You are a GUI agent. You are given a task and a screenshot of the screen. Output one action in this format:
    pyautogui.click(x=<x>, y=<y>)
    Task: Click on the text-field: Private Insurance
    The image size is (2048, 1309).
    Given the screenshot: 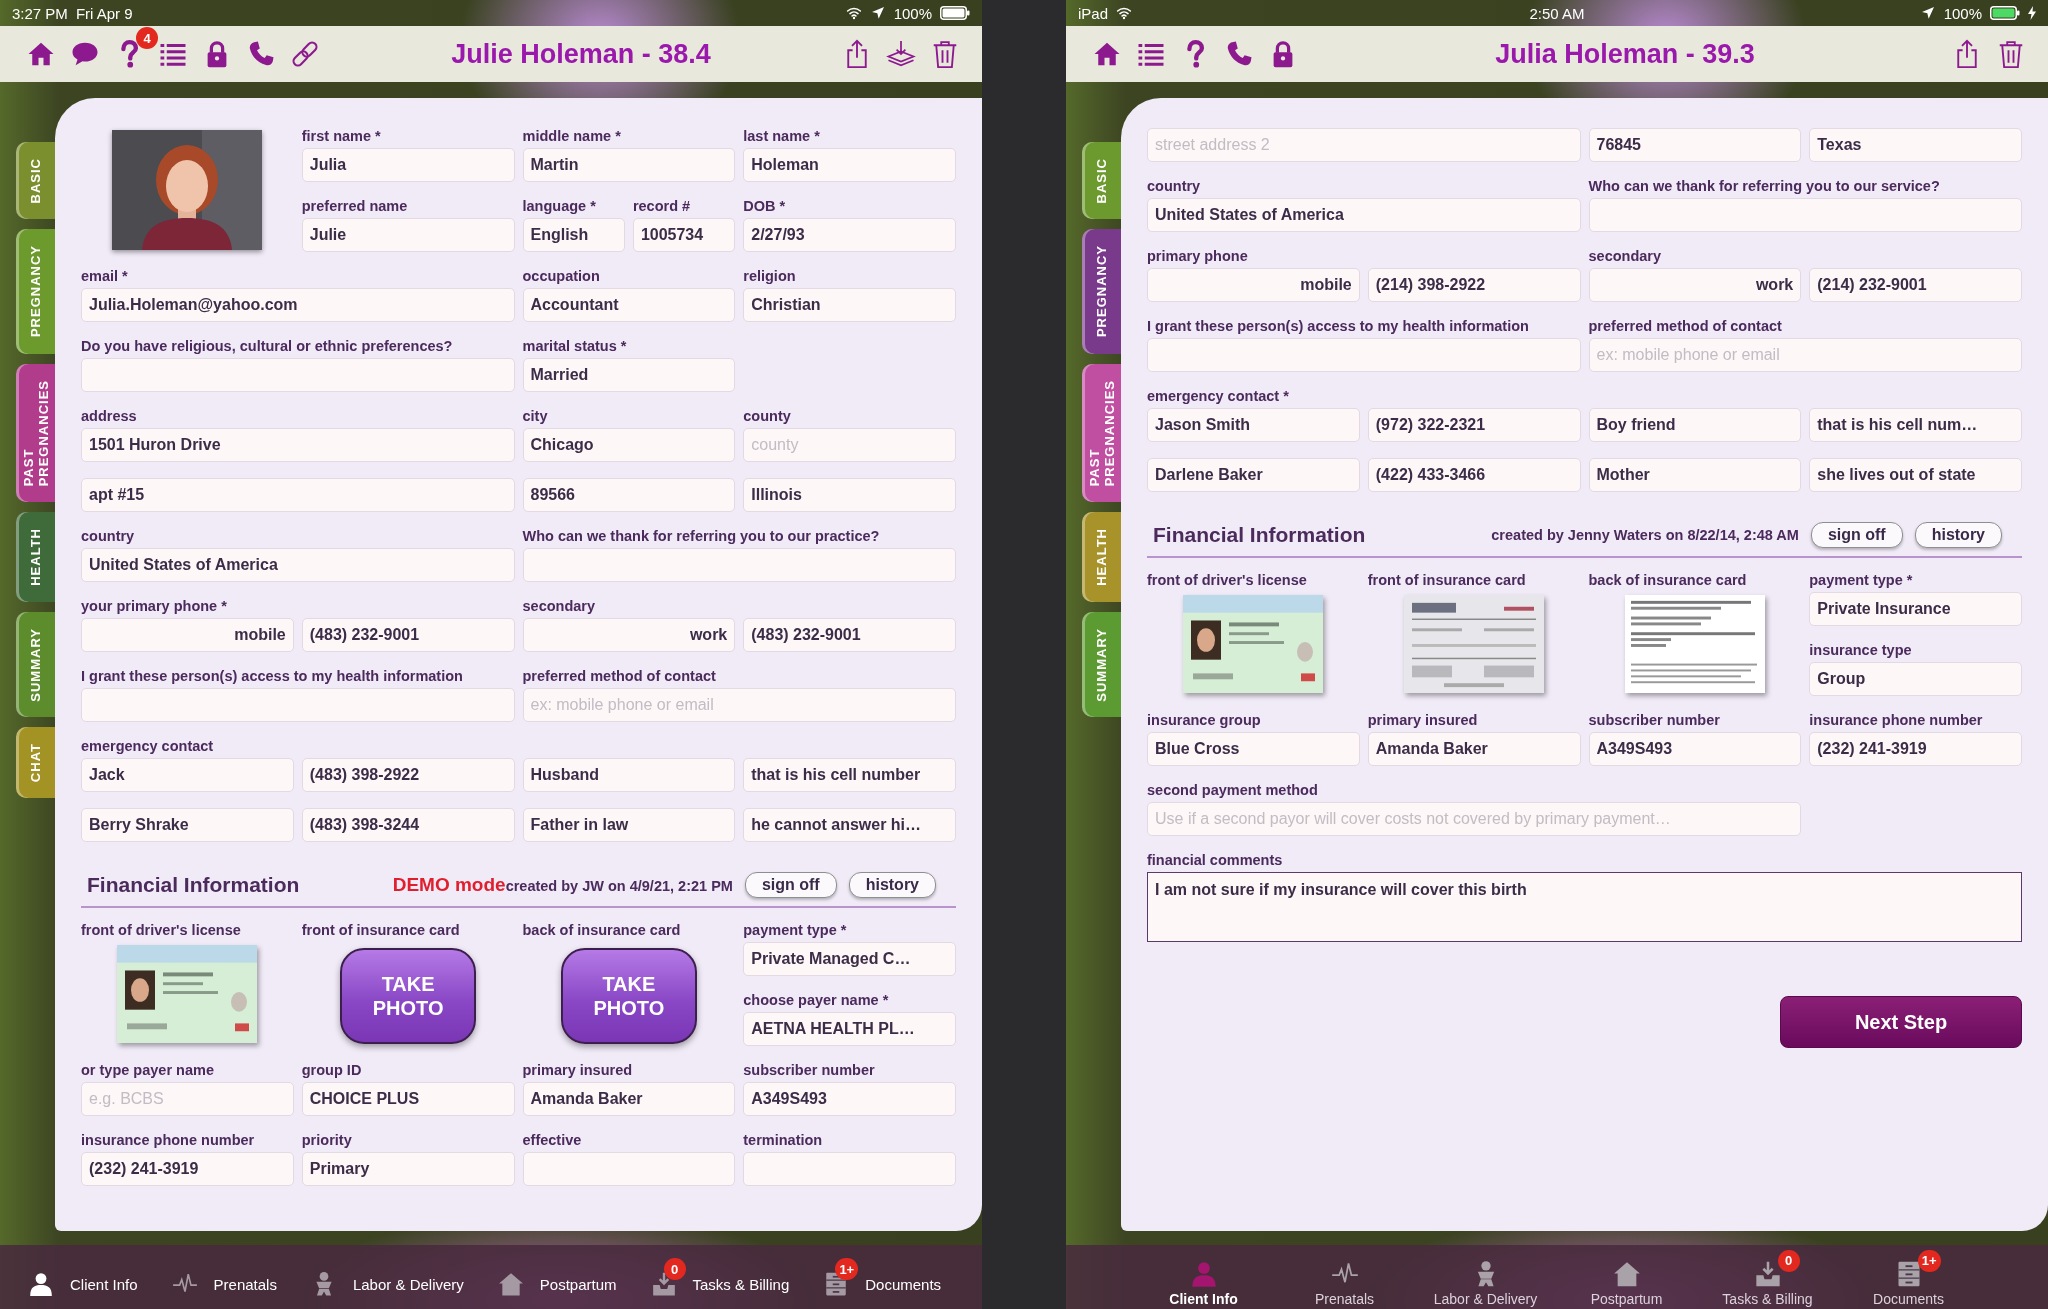 What is the action you would take?
    pyautogui.click(x=1915, y=609)
    